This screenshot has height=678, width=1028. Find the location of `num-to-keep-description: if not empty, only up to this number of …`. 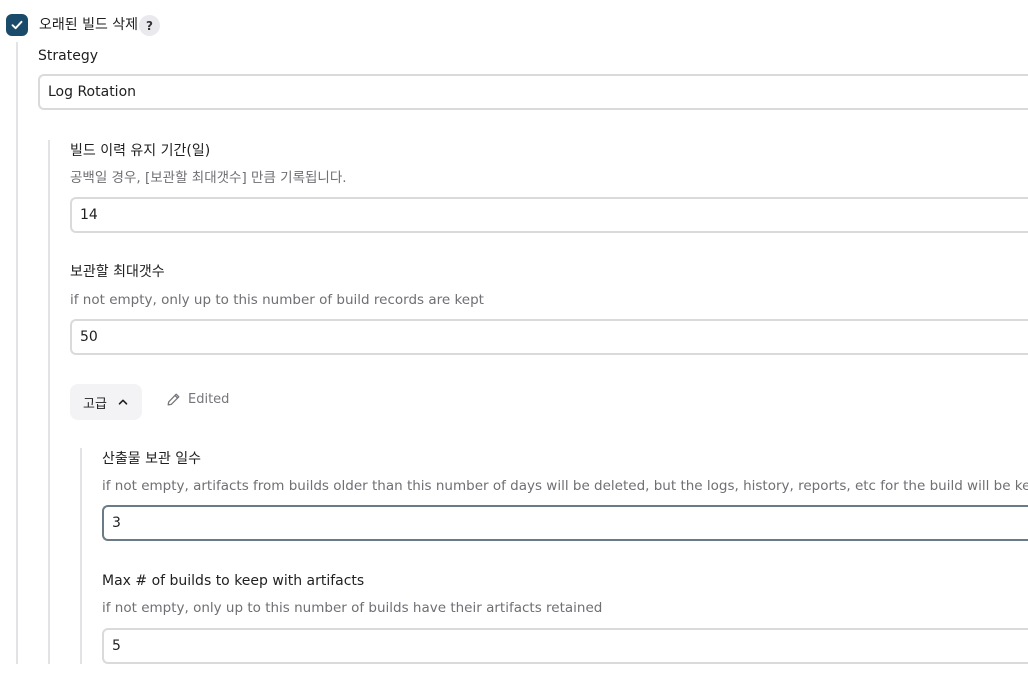

num-to-keep-description: if not empty, only up to this number of … is located at coordinates (277, 300).